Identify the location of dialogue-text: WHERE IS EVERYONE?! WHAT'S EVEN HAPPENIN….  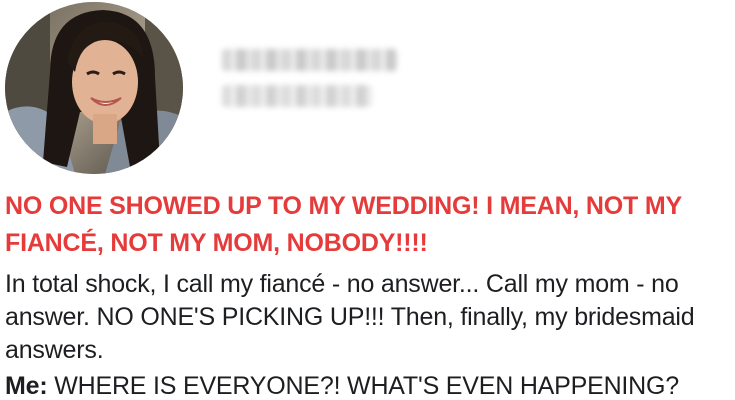
(366, 386).